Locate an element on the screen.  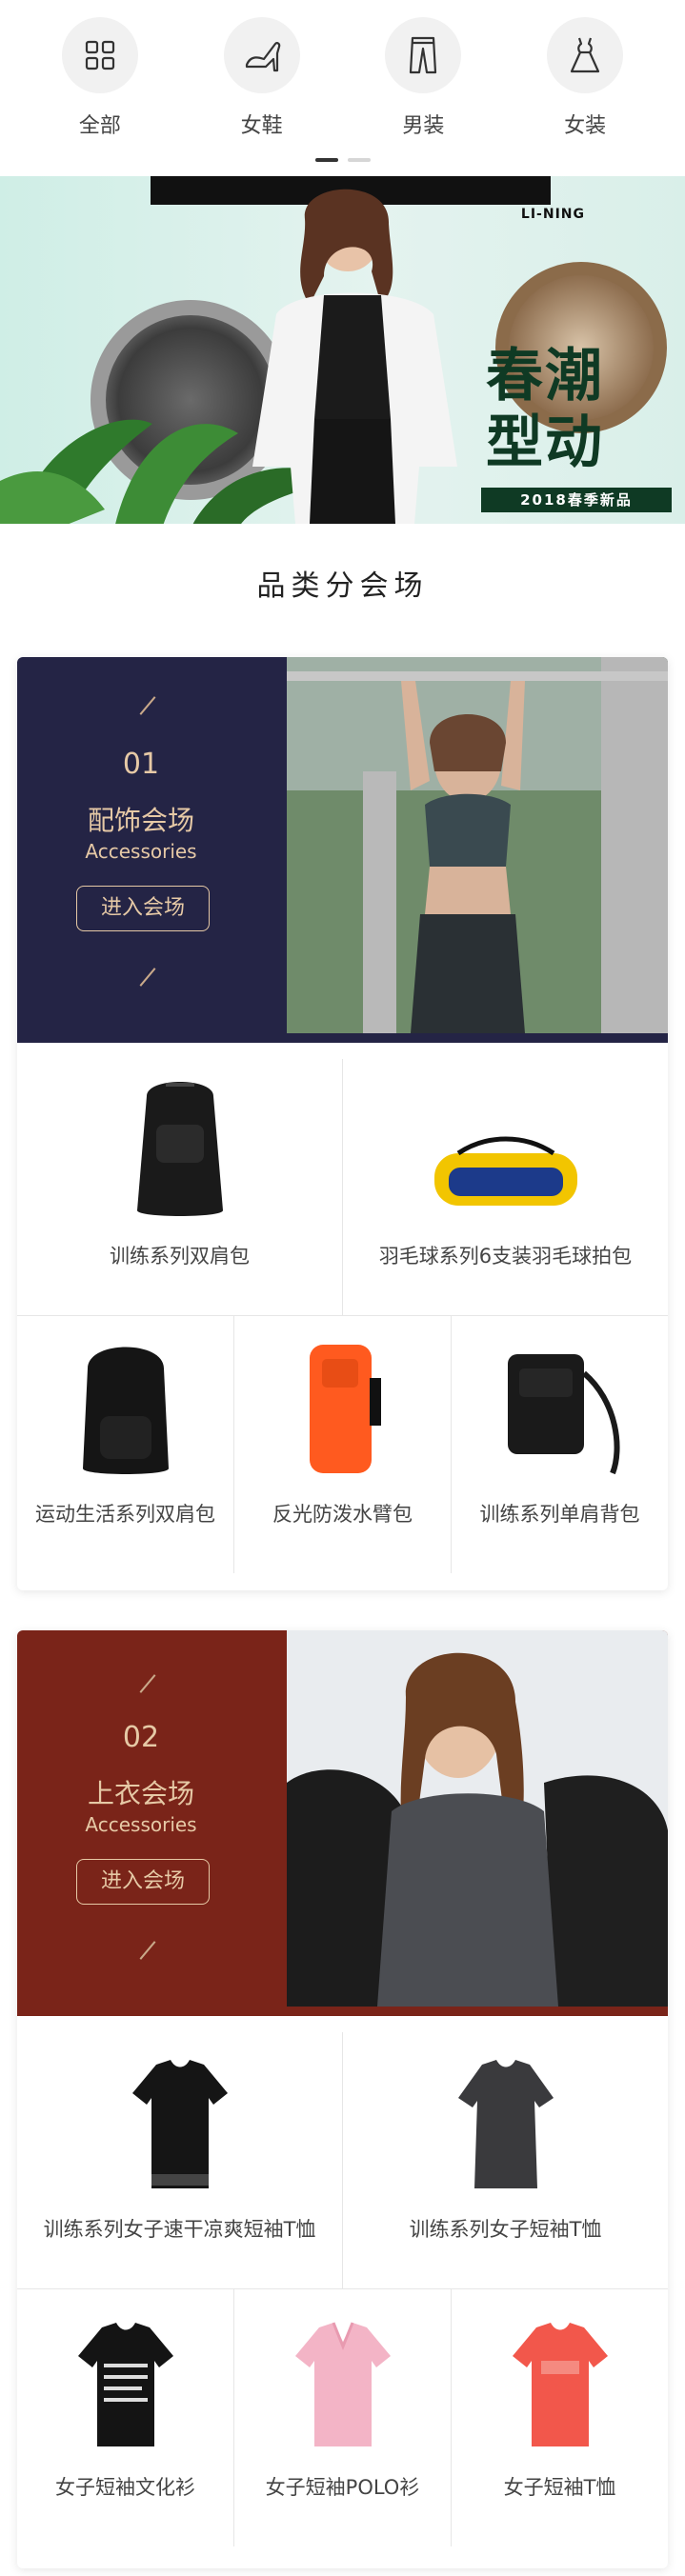
category-all: 全部 is located at coordinates (100, 76).